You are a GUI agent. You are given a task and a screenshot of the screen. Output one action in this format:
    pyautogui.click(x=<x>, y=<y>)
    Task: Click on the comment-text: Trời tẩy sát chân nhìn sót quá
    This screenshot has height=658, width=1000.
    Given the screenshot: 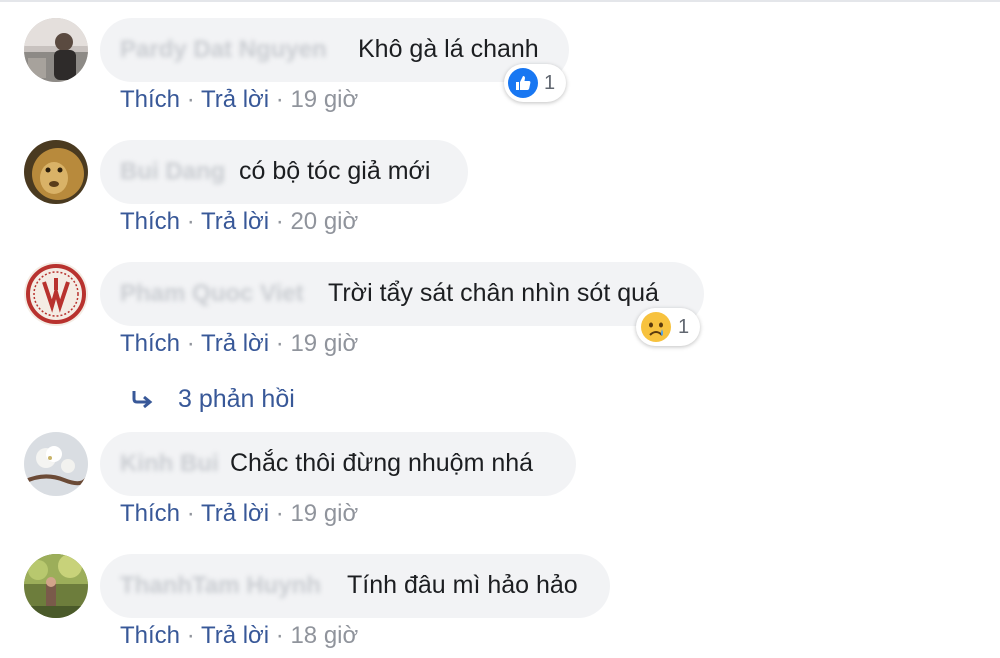 What is the action you would take?
    pyautogui.click(x=493, y=293)
    